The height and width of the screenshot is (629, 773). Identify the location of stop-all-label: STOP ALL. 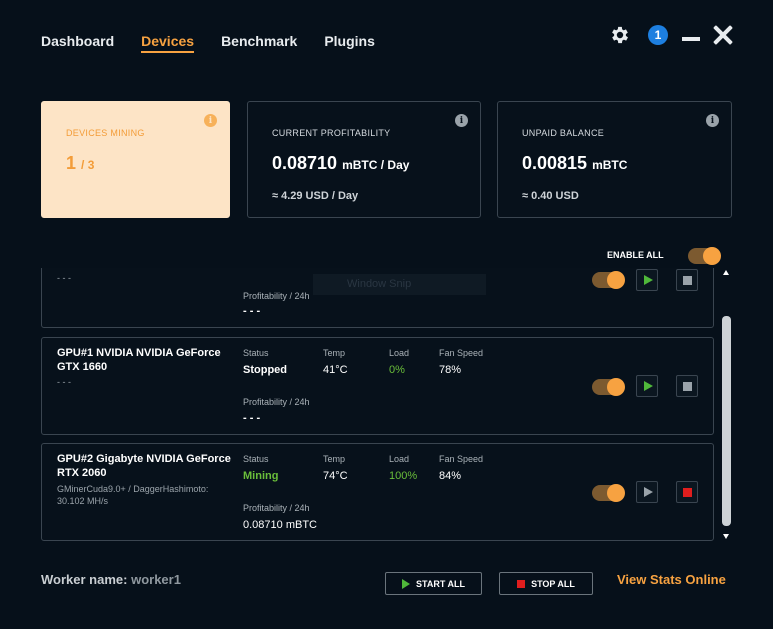
(553, 583).